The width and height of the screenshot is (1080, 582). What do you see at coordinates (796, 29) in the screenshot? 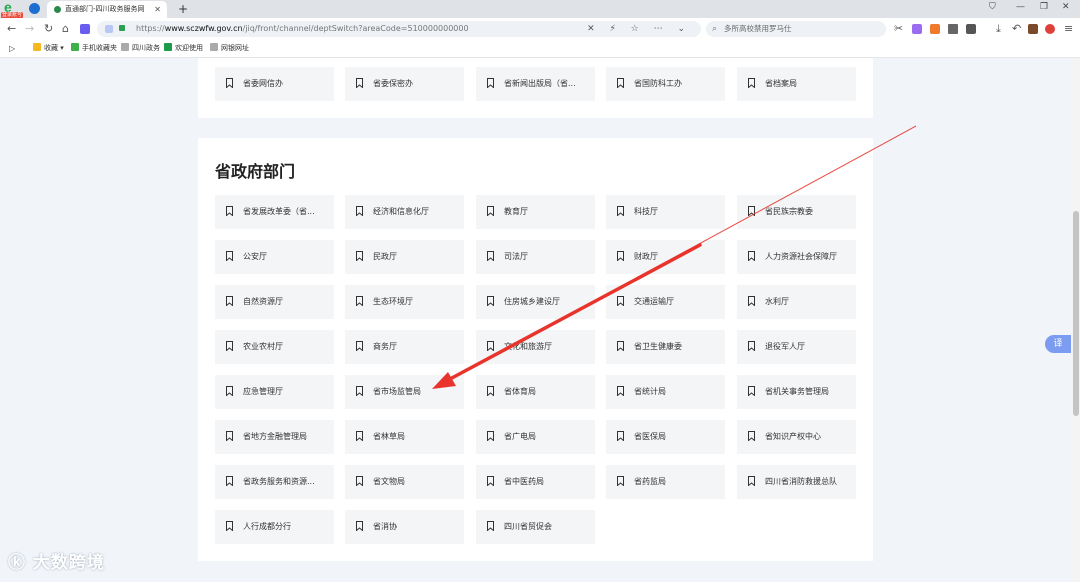
I see `search-box: ⌕ 多所高校禁用罗马仕` at bounding box center [796, 29].